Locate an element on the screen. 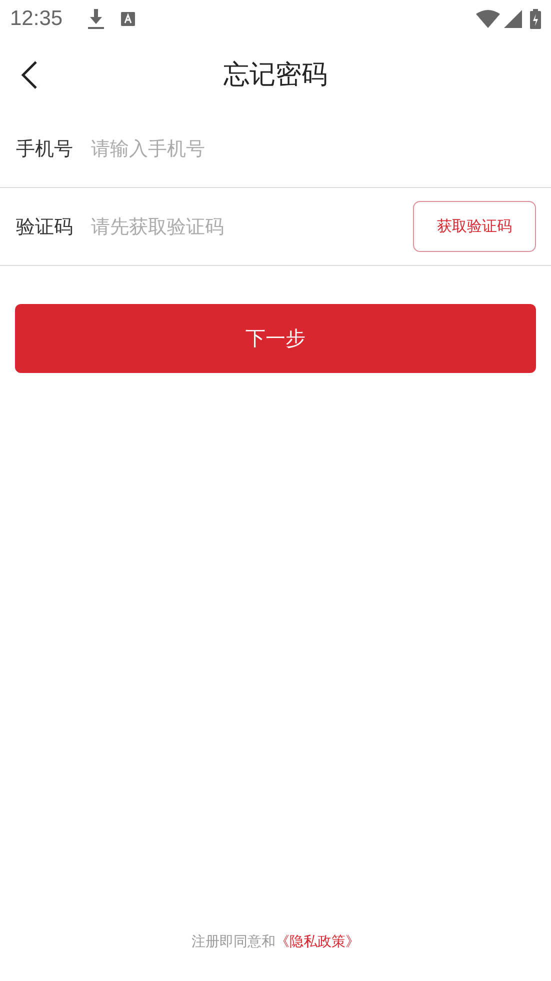  keyboard-icon is located at coordinates (127, 19).